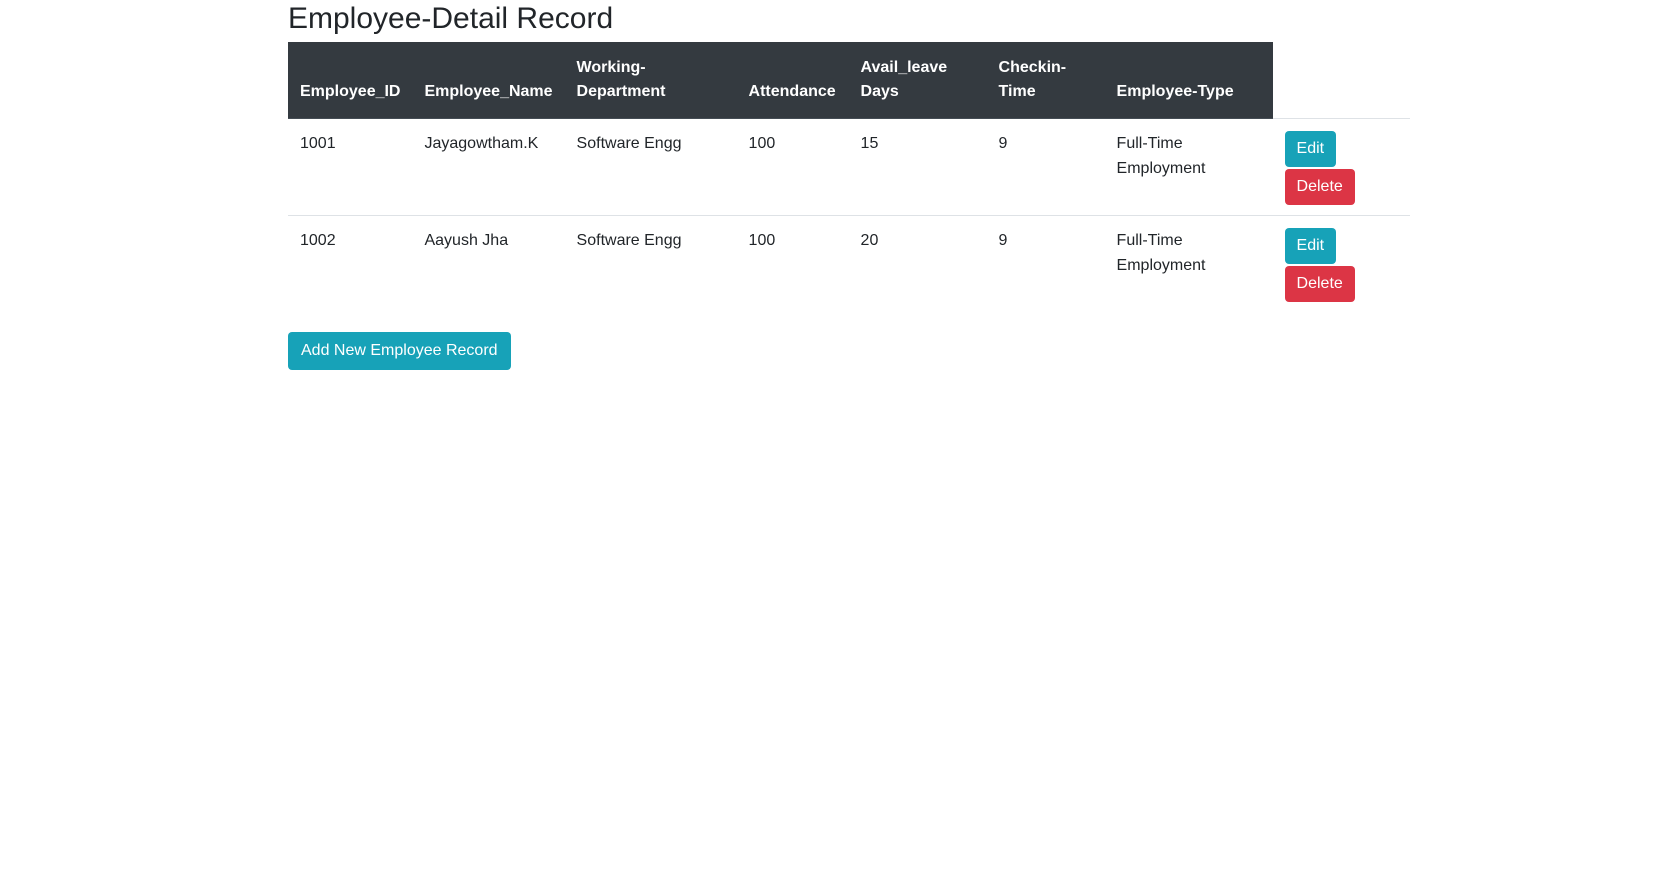  What do you see at coordinates (792, 80) in the screenshot?
I see `header-attendance: Attendance` at bounding box center [792, 80].